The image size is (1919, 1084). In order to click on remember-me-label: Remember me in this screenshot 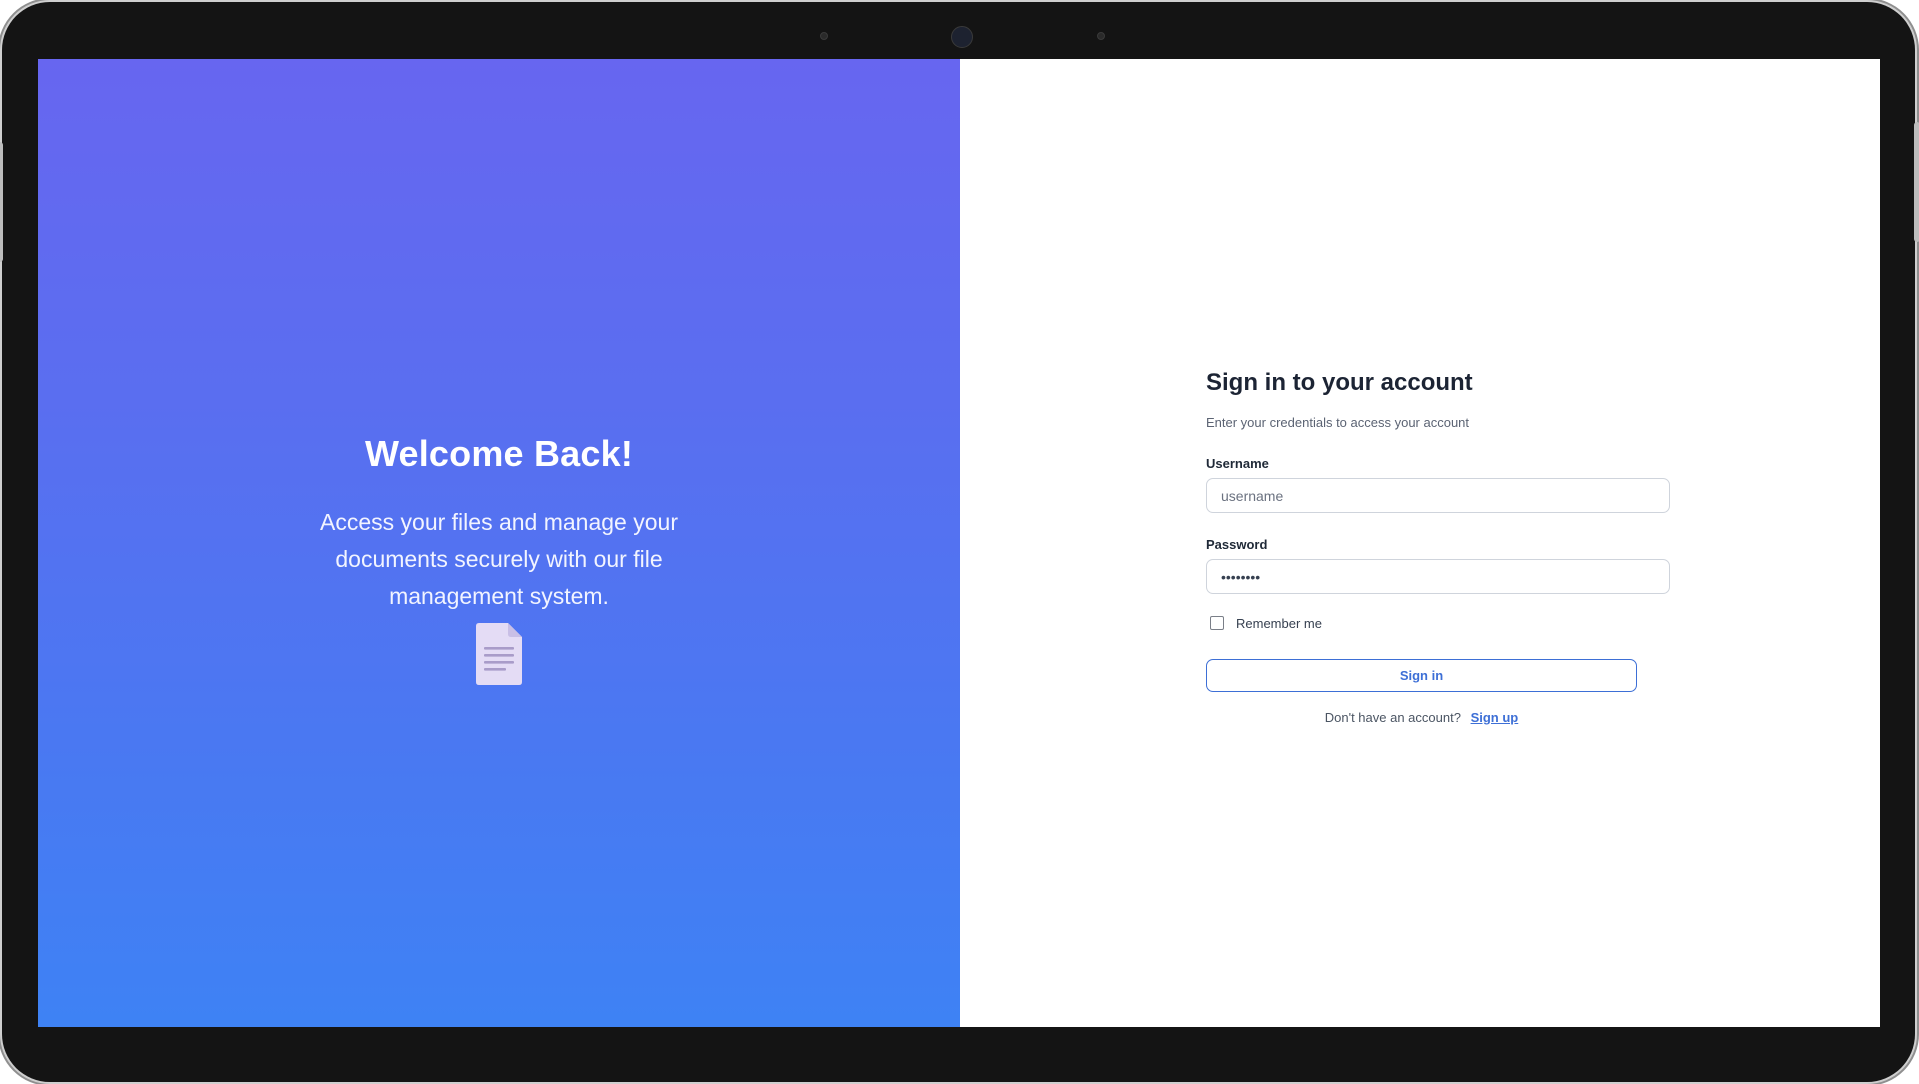, I will do `click(1279, 623)`.